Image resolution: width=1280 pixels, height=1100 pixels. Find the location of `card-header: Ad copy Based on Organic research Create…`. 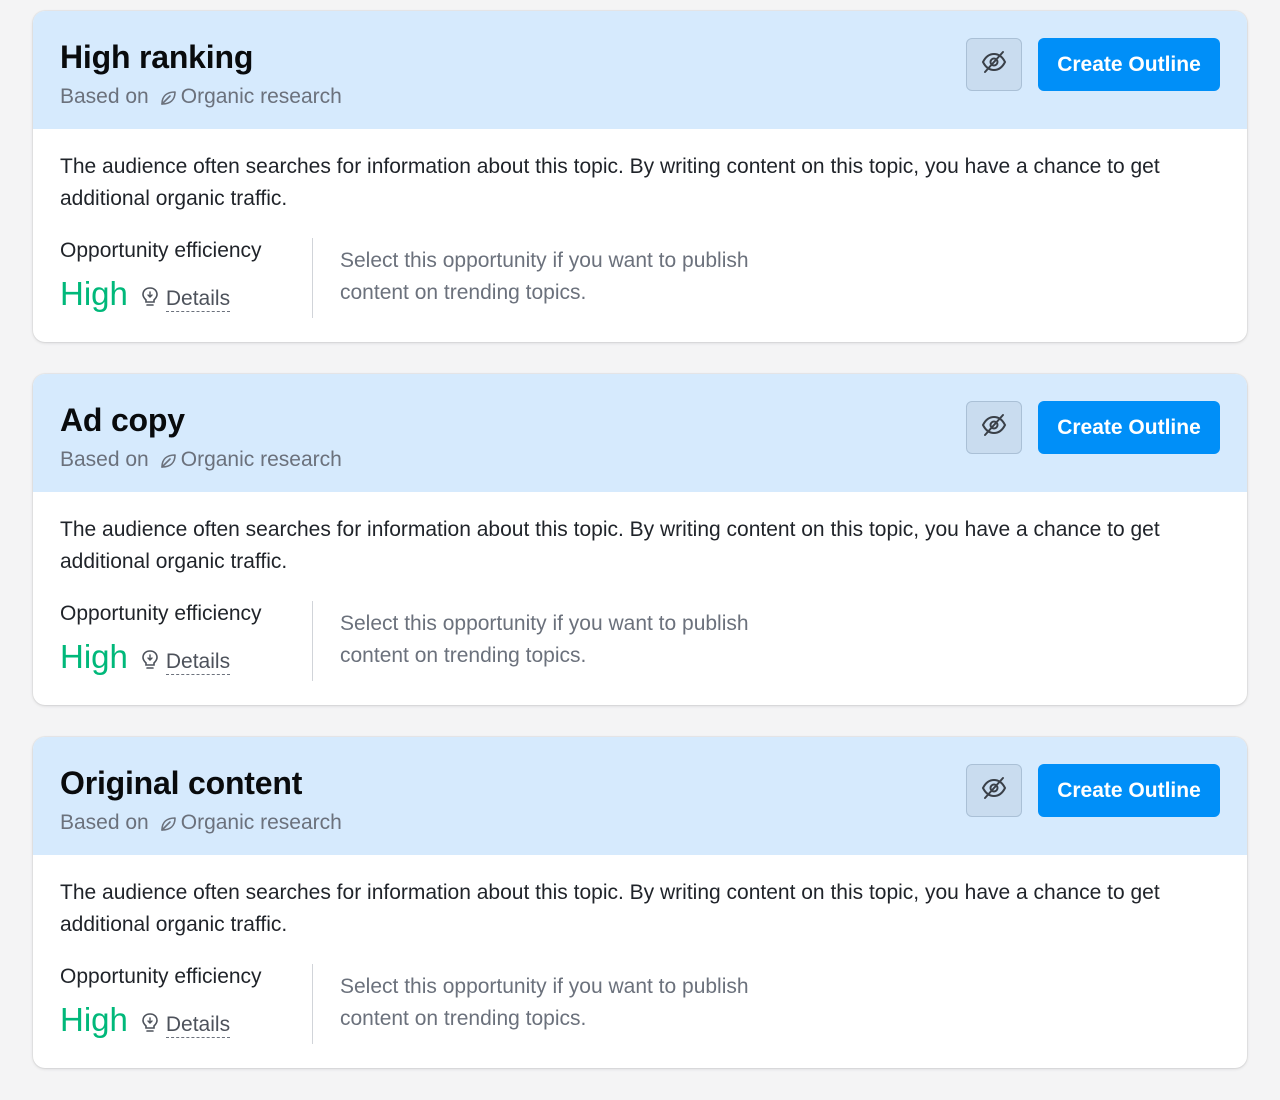

card-header: Ad copy Based on Organic research Create… is located at coordinates (640, 433).